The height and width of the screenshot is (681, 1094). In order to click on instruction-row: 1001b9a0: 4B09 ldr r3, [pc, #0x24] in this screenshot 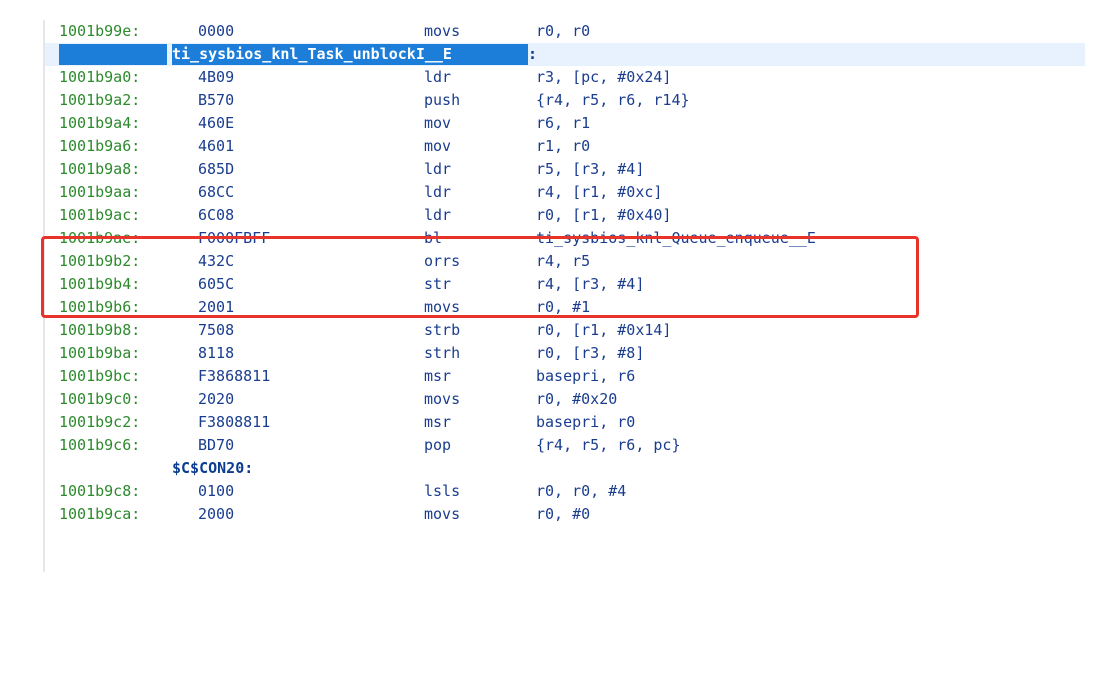, I will do `click(565, 77)`.